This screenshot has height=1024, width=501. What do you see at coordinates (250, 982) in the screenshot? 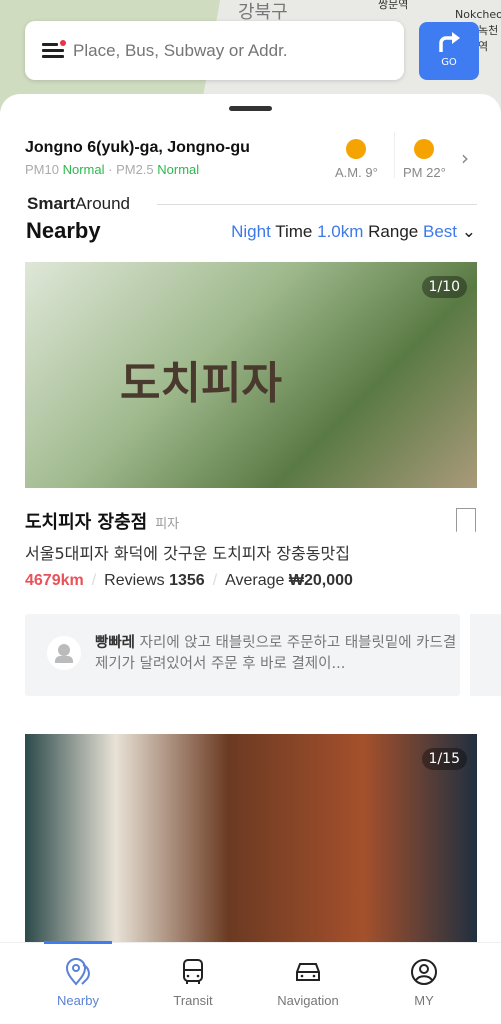
I see `bottom-tab-bar: Nearby Transit Navigation MY` at bounding box center [250, 982].